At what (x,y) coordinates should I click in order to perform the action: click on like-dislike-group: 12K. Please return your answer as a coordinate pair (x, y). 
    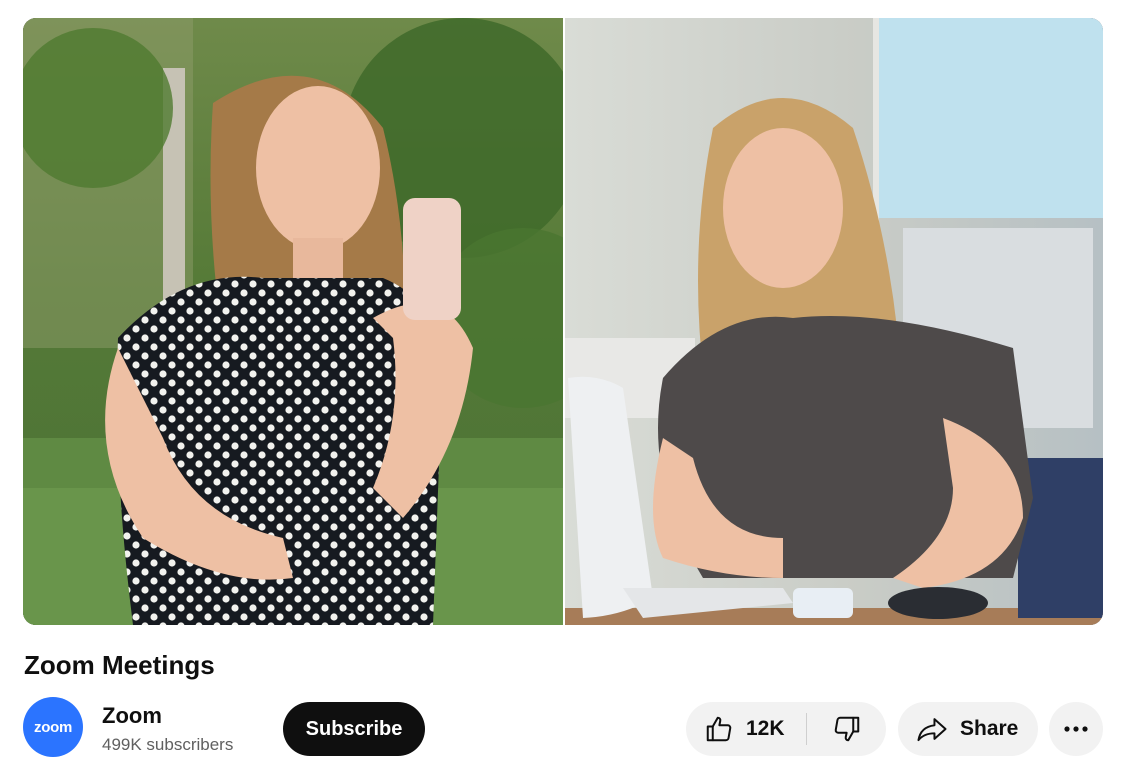
    Looking at the image, I should click on (786, 729).